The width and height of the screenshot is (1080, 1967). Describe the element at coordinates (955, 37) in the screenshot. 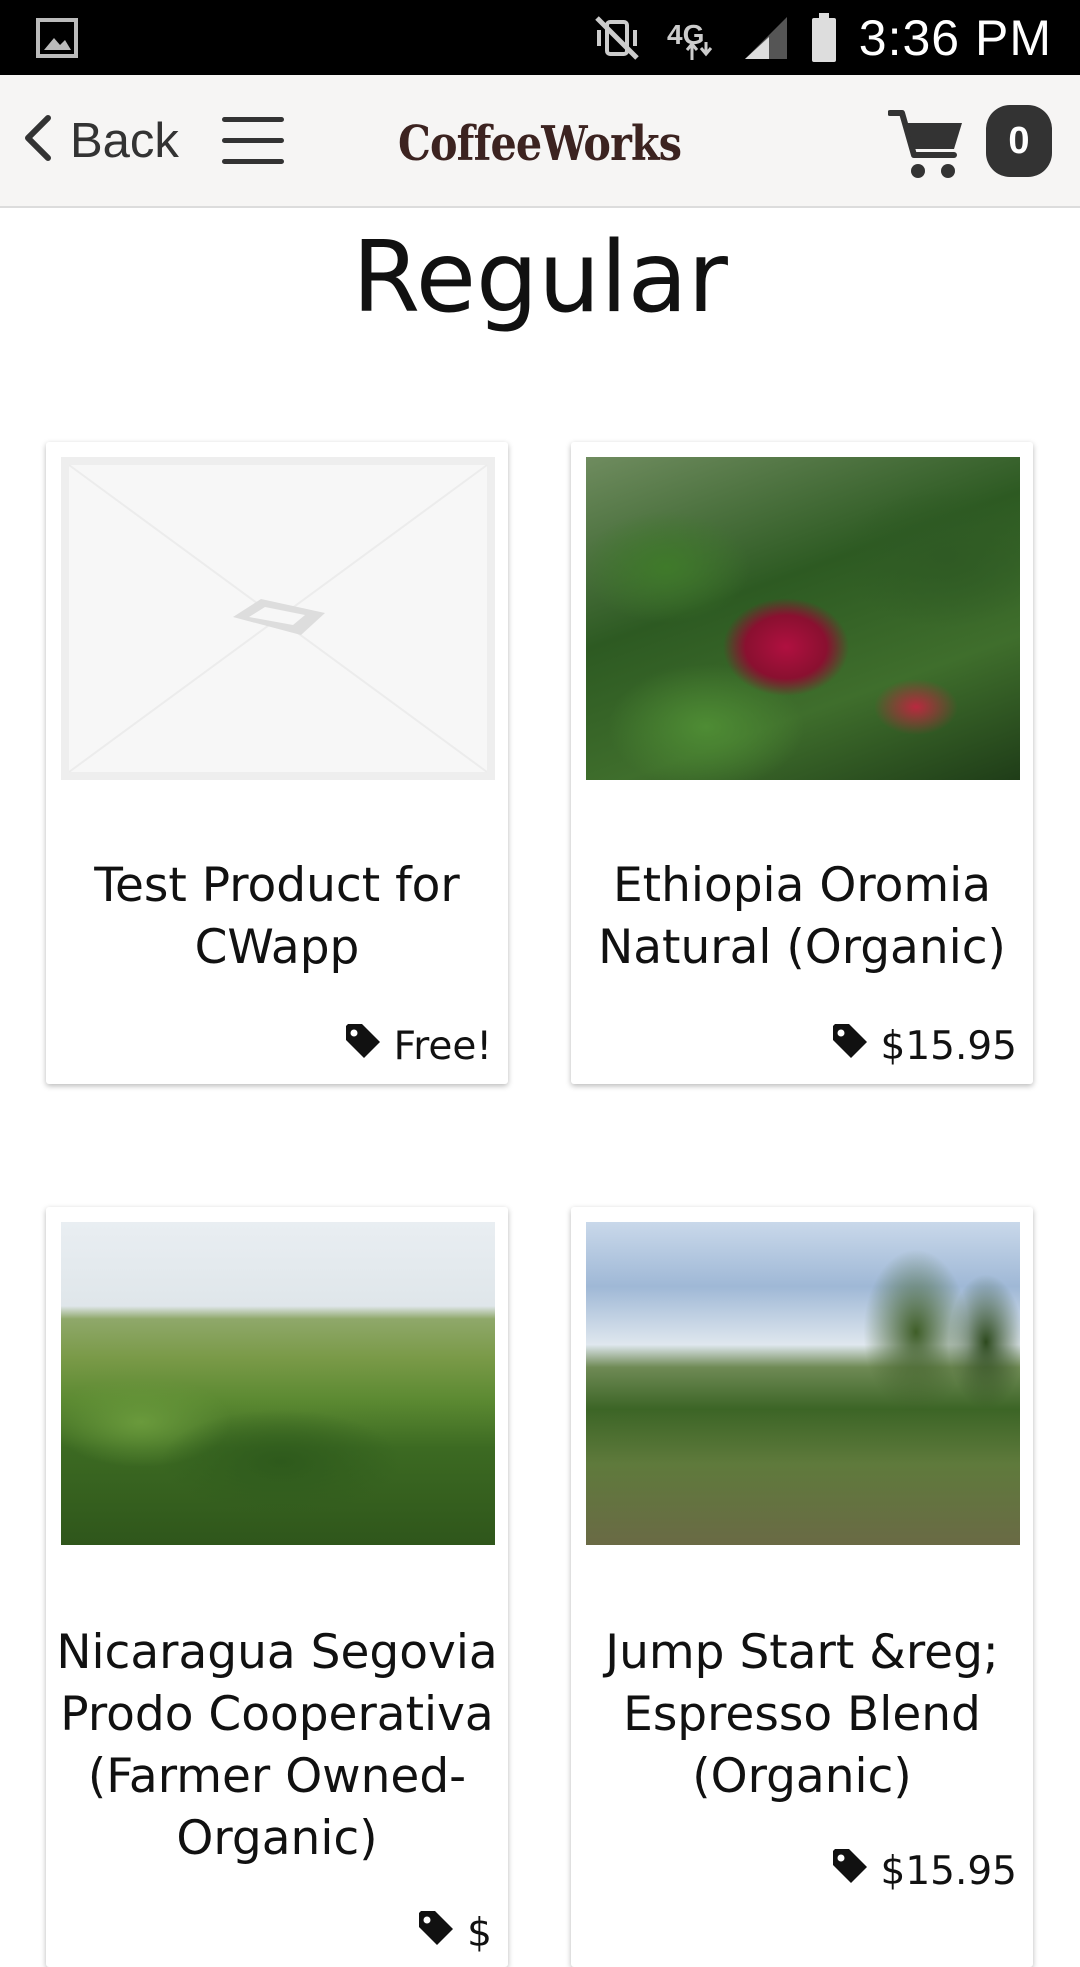

I see `clock: 3:36 PM` at that location.